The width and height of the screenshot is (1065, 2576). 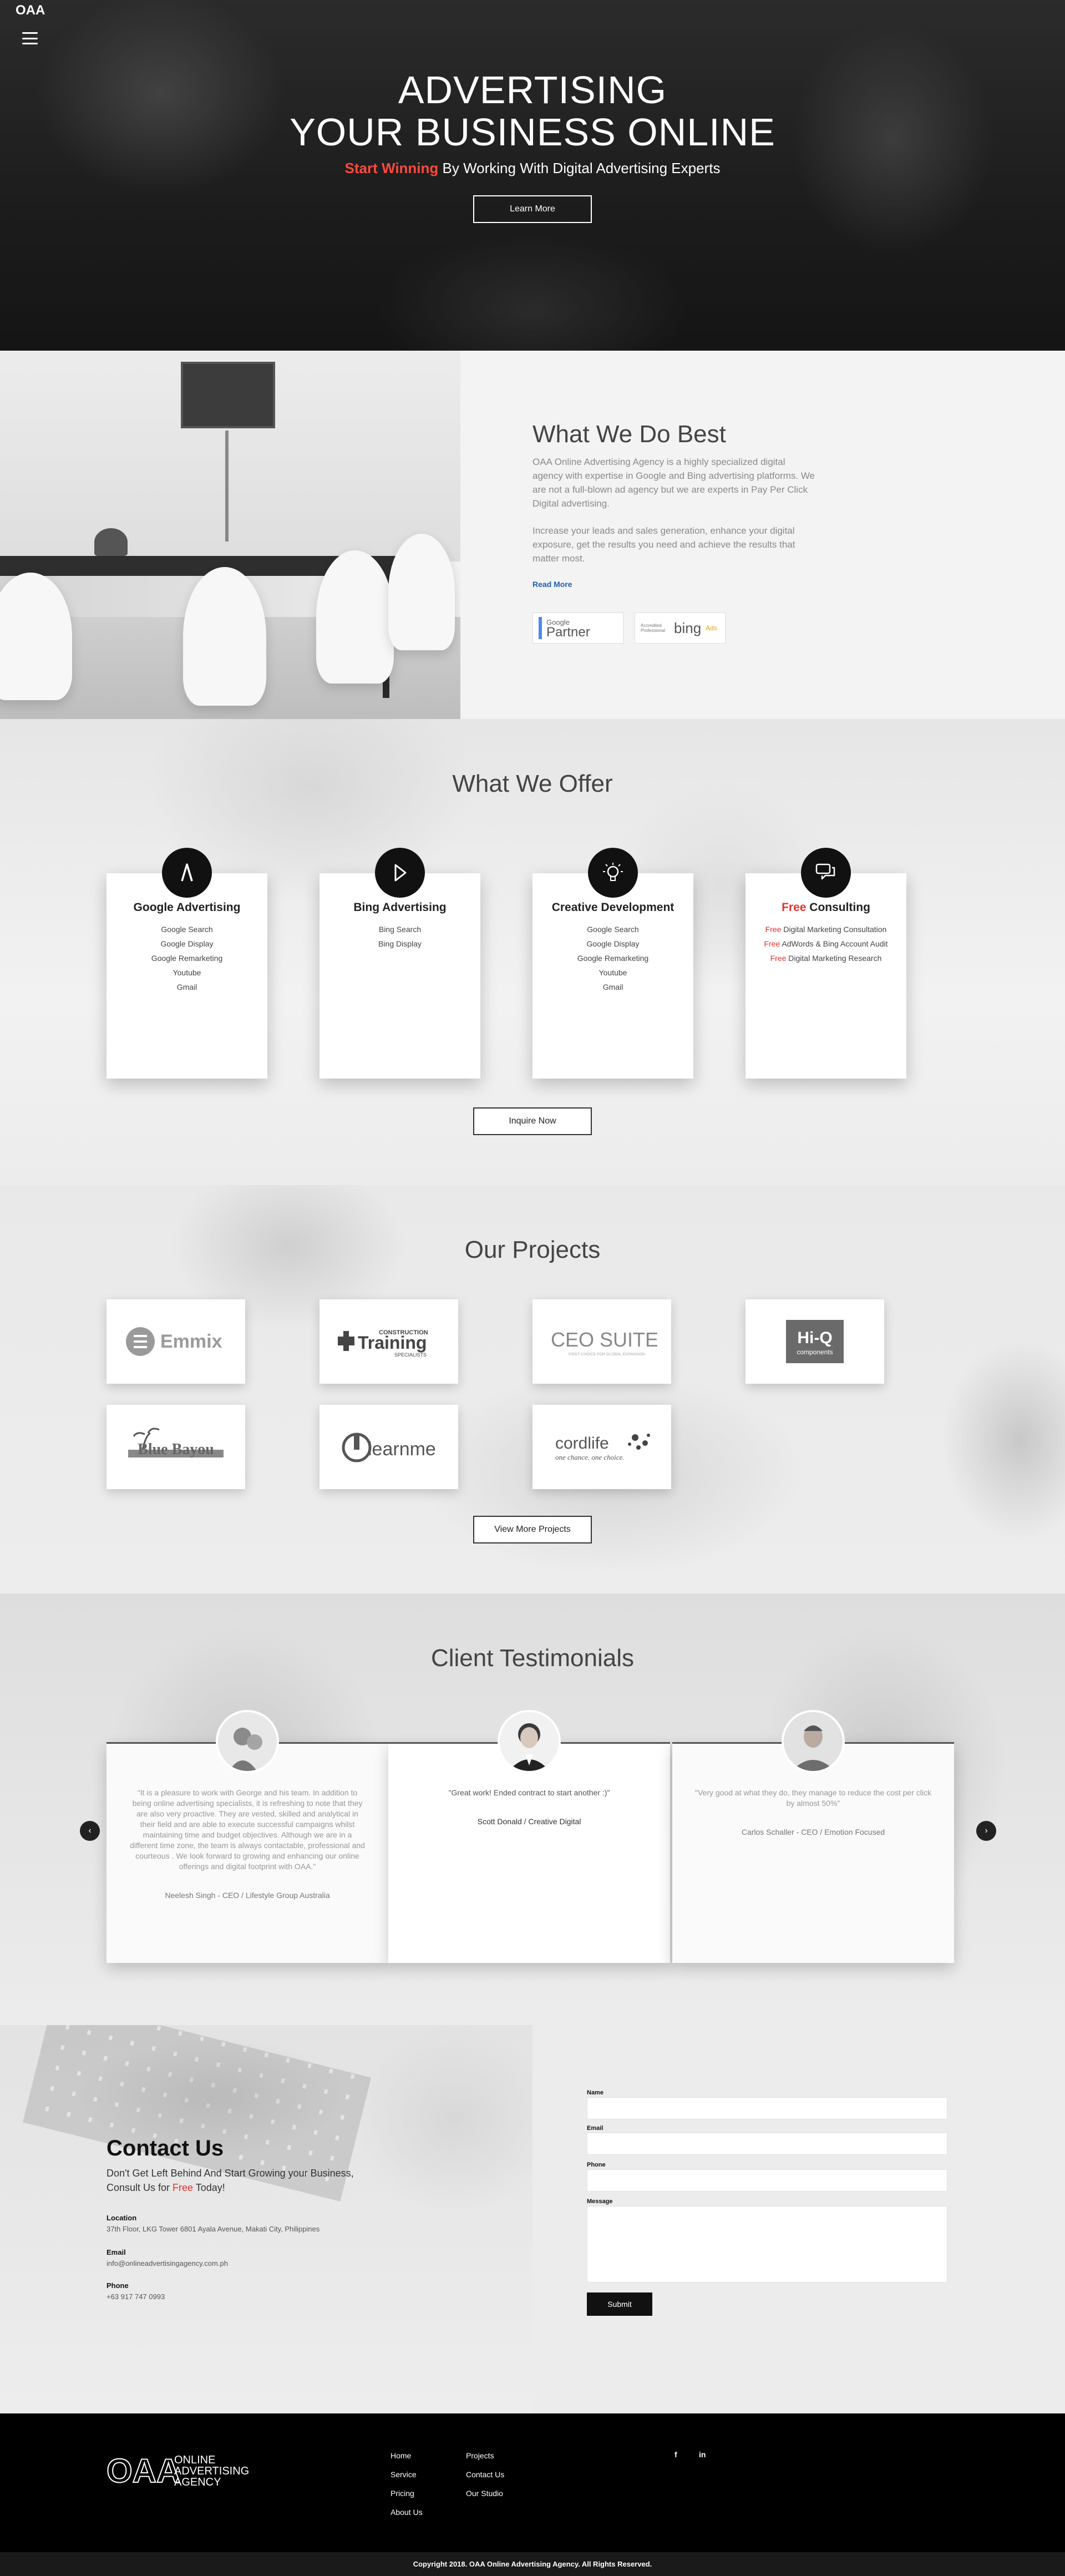 I want to click on offer-item: Bing Display, so click(x=400, y=943).